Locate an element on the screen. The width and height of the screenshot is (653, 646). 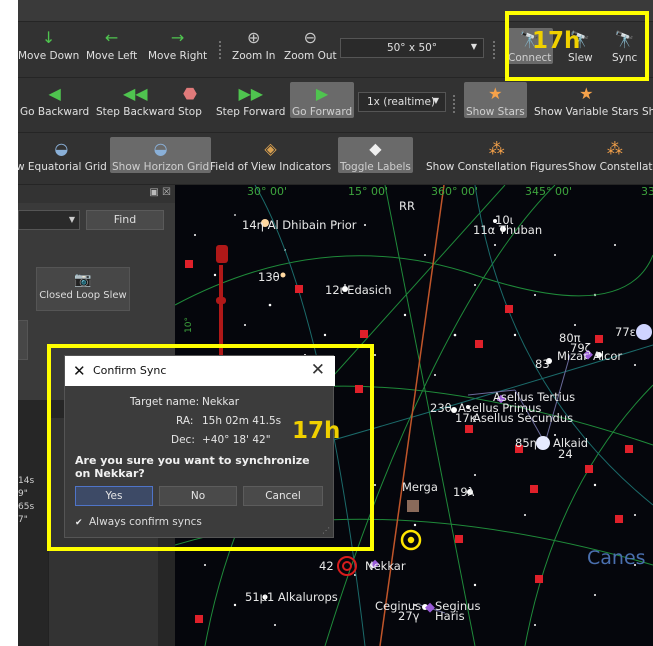
equatorial-grid-toggle: ◒ w Equatorial Grid is located at coordinates (62, 155).